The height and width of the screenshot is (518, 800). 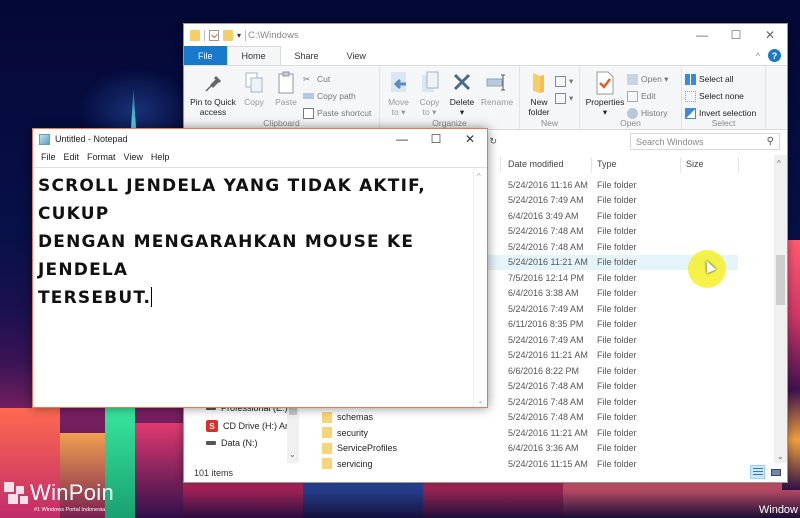 I want to click on file-name-text: security, so click(x=353, y=432).